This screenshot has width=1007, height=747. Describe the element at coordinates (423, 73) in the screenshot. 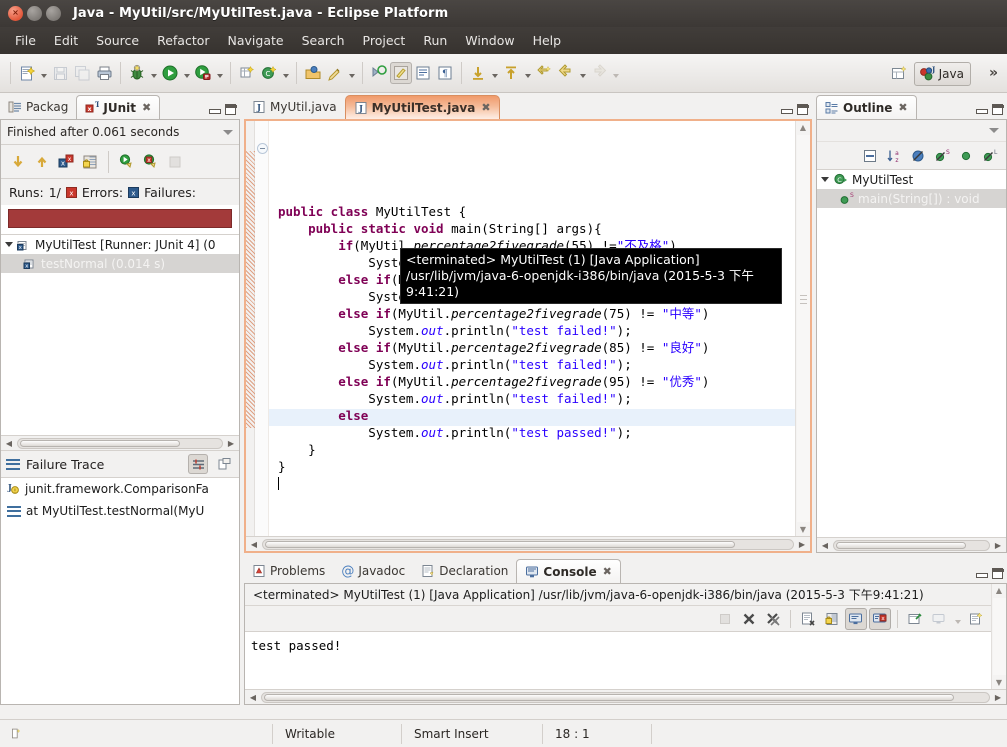

I see `show-whitespace-button` at that location.